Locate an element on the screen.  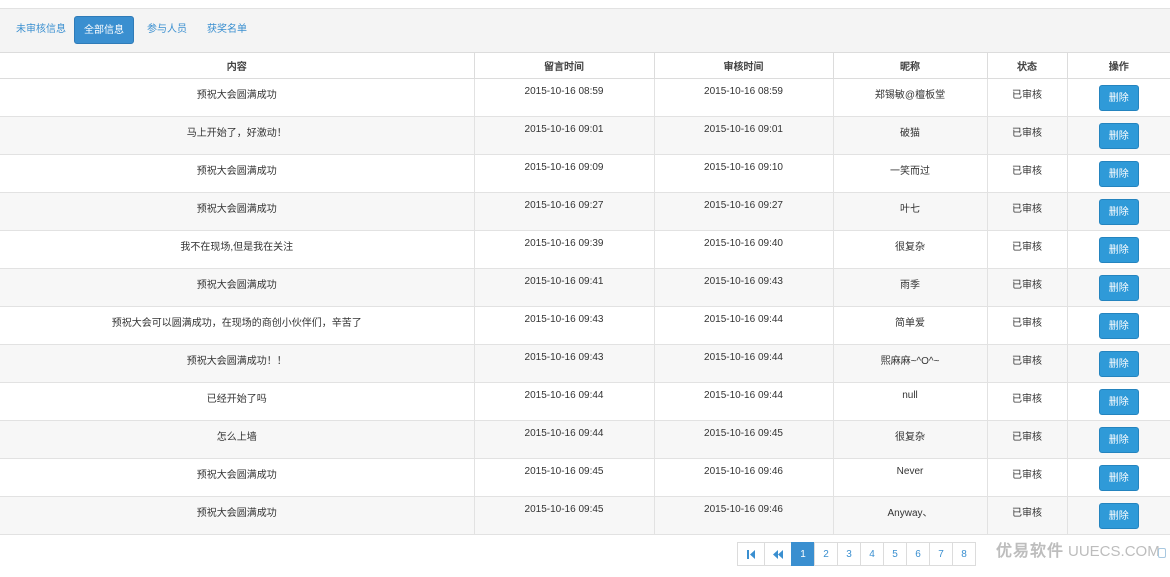
header-content: 内容 is located at coordinates (237, 66).